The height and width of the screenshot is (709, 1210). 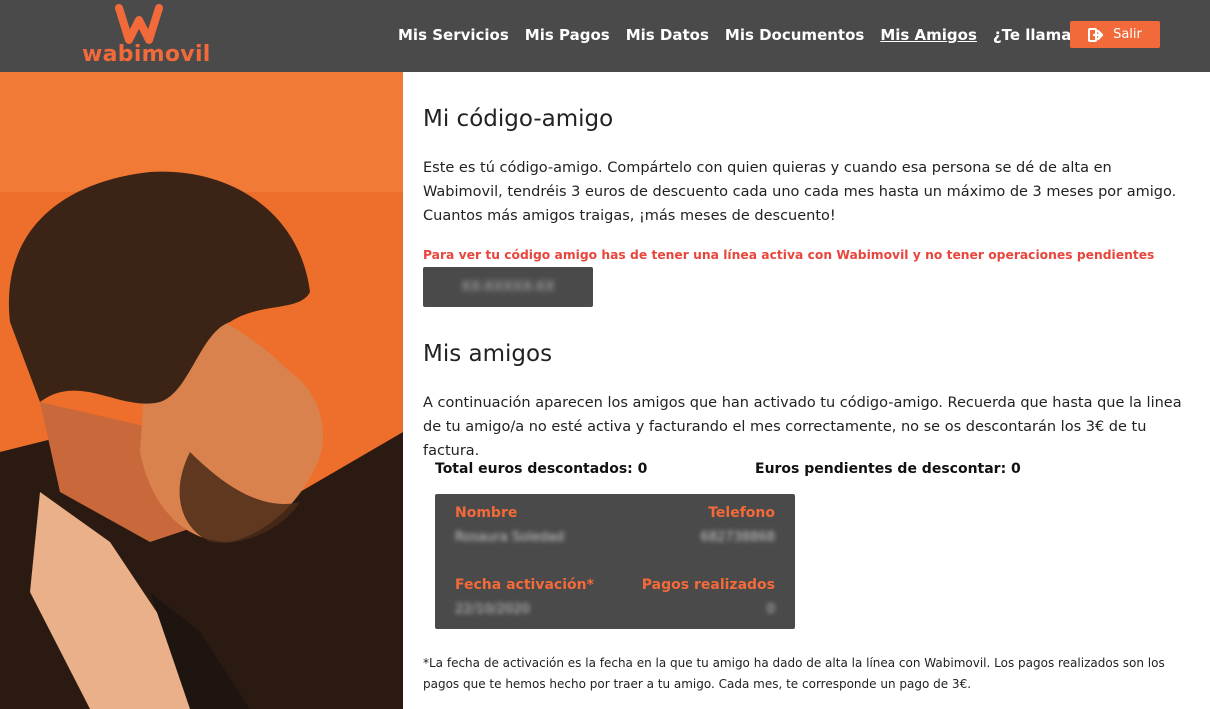 I want to click on wabimovil-logo: wabimovil, so click(x=146, y=36).